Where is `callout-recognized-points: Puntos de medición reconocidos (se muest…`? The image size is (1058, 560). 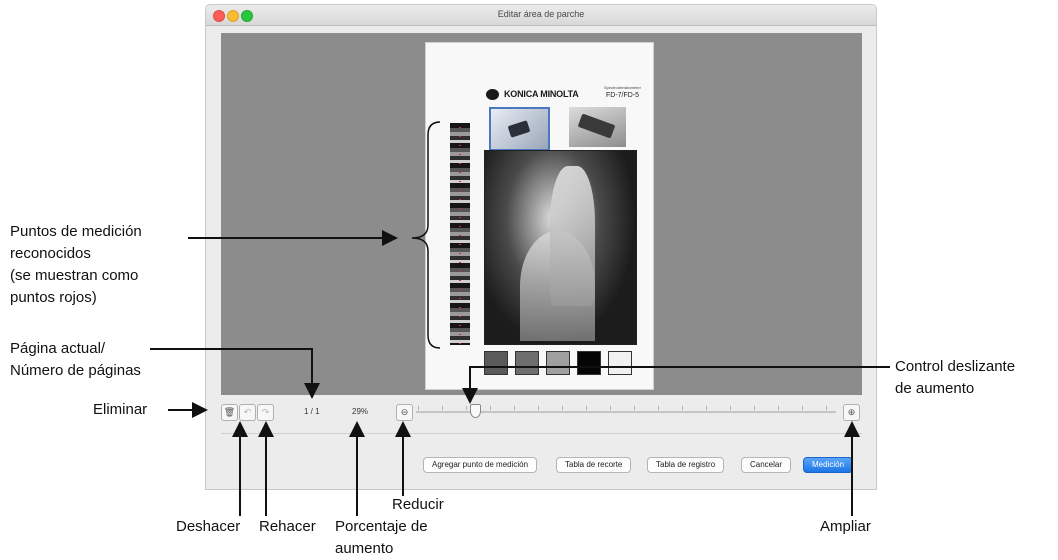 callout-recognized-points: Puntos de medición reconocidos (se muest… is located at coordinates (76, 265).